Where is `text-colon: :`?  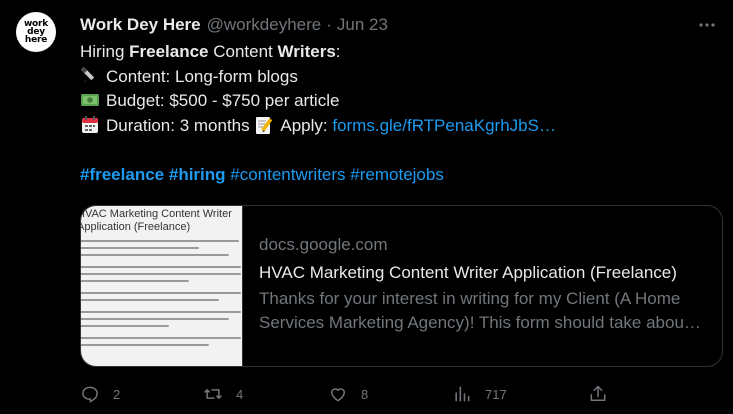 text-colon: : is located at coordinates (338, 51).